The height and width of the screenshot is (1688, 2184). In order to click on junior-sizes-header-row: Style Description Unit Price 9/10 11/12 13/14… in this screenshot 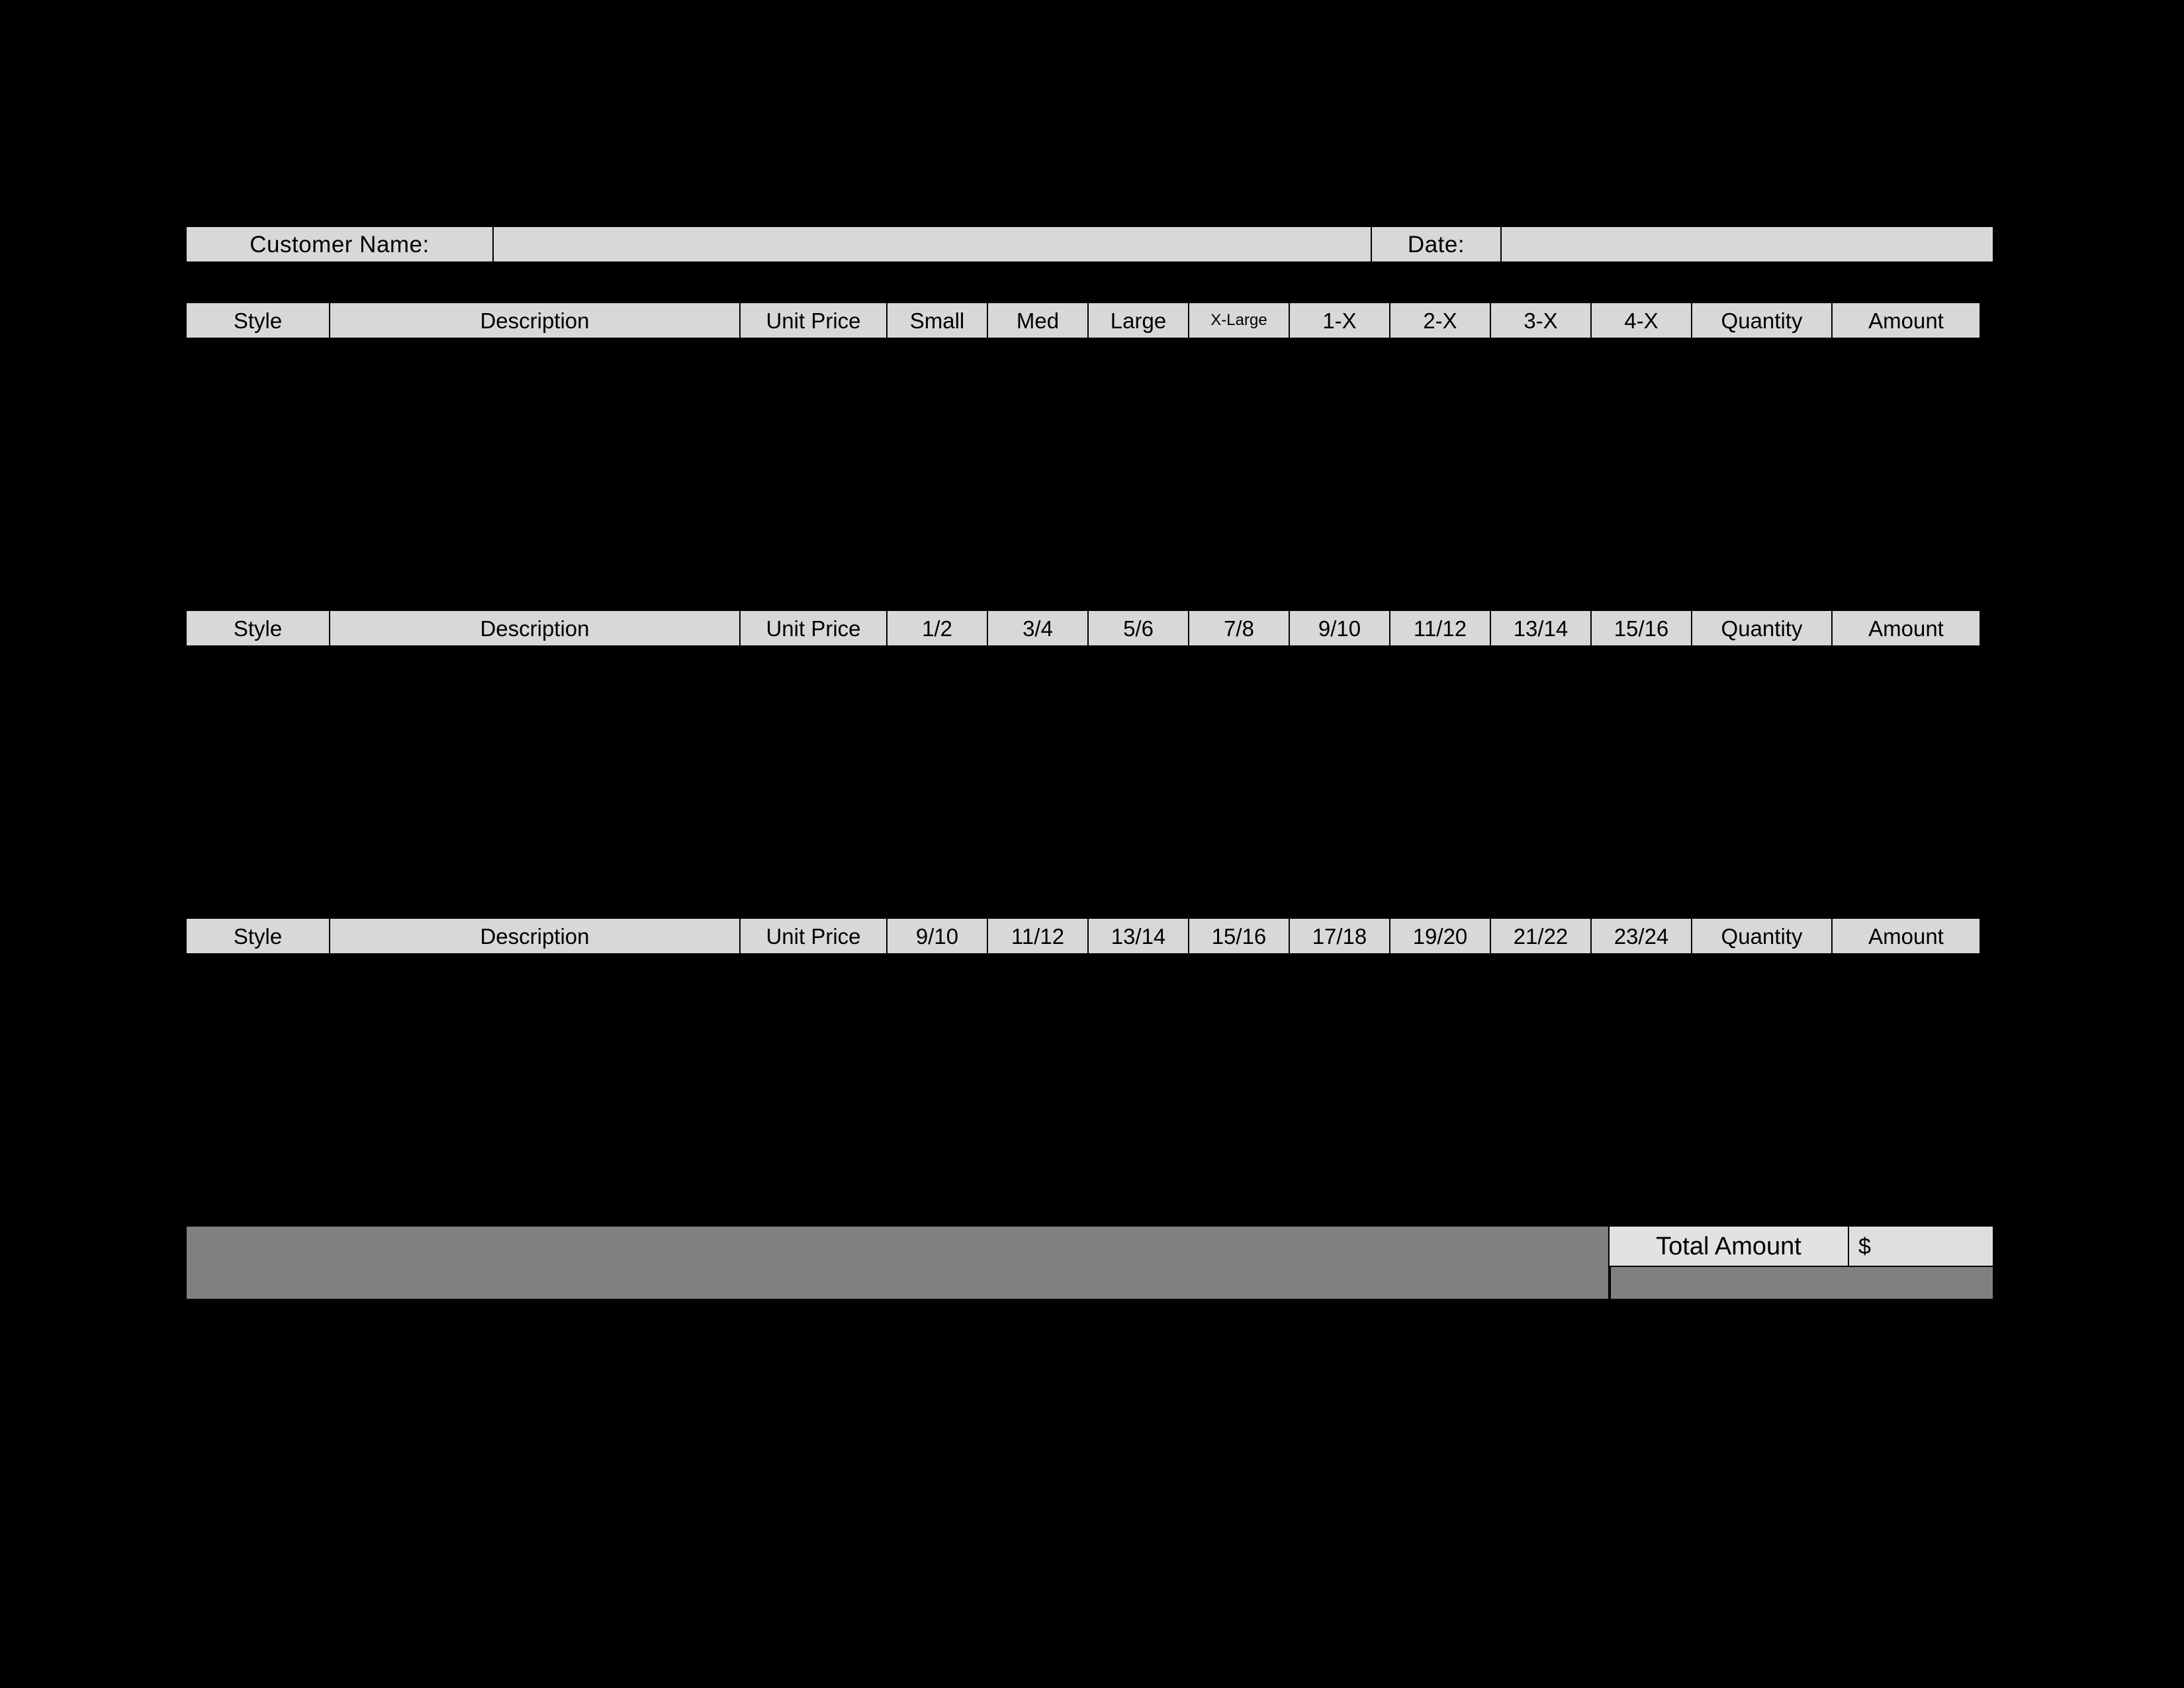, I will do `click(1089, 936)`.